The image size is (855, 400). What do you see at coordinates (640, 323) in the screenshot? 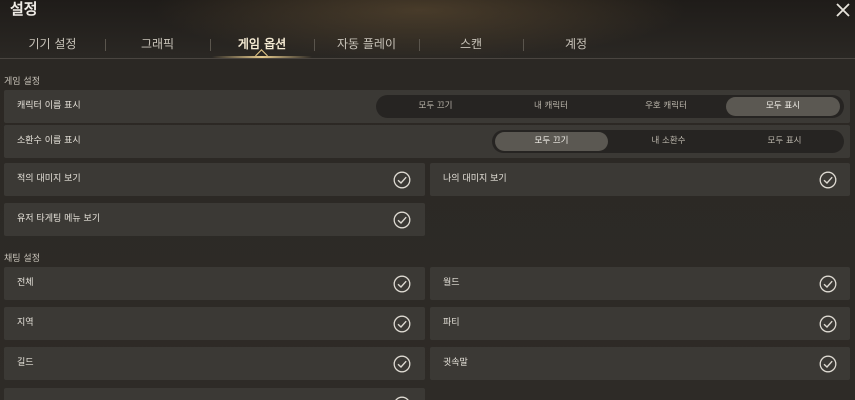
I see `setting-row-chat-party: 파티` at bounding box center [640, 323].